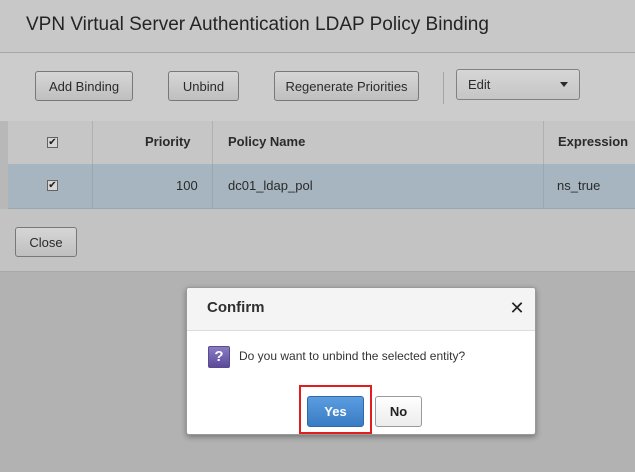 The width and height of the screenshot is (635, 472). I want to click on yes-button: Yes, so click(335, 411).